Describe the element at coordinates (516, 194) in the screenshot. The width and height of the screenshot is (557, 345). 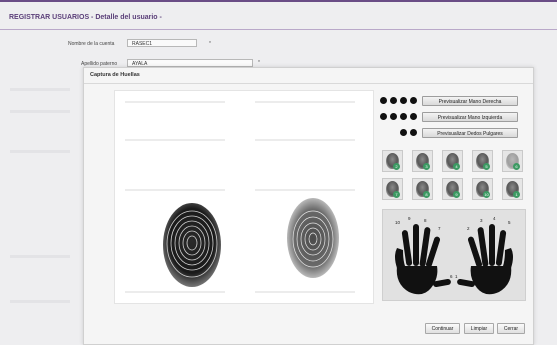
I see `finger-number-badge: 1` at that location.